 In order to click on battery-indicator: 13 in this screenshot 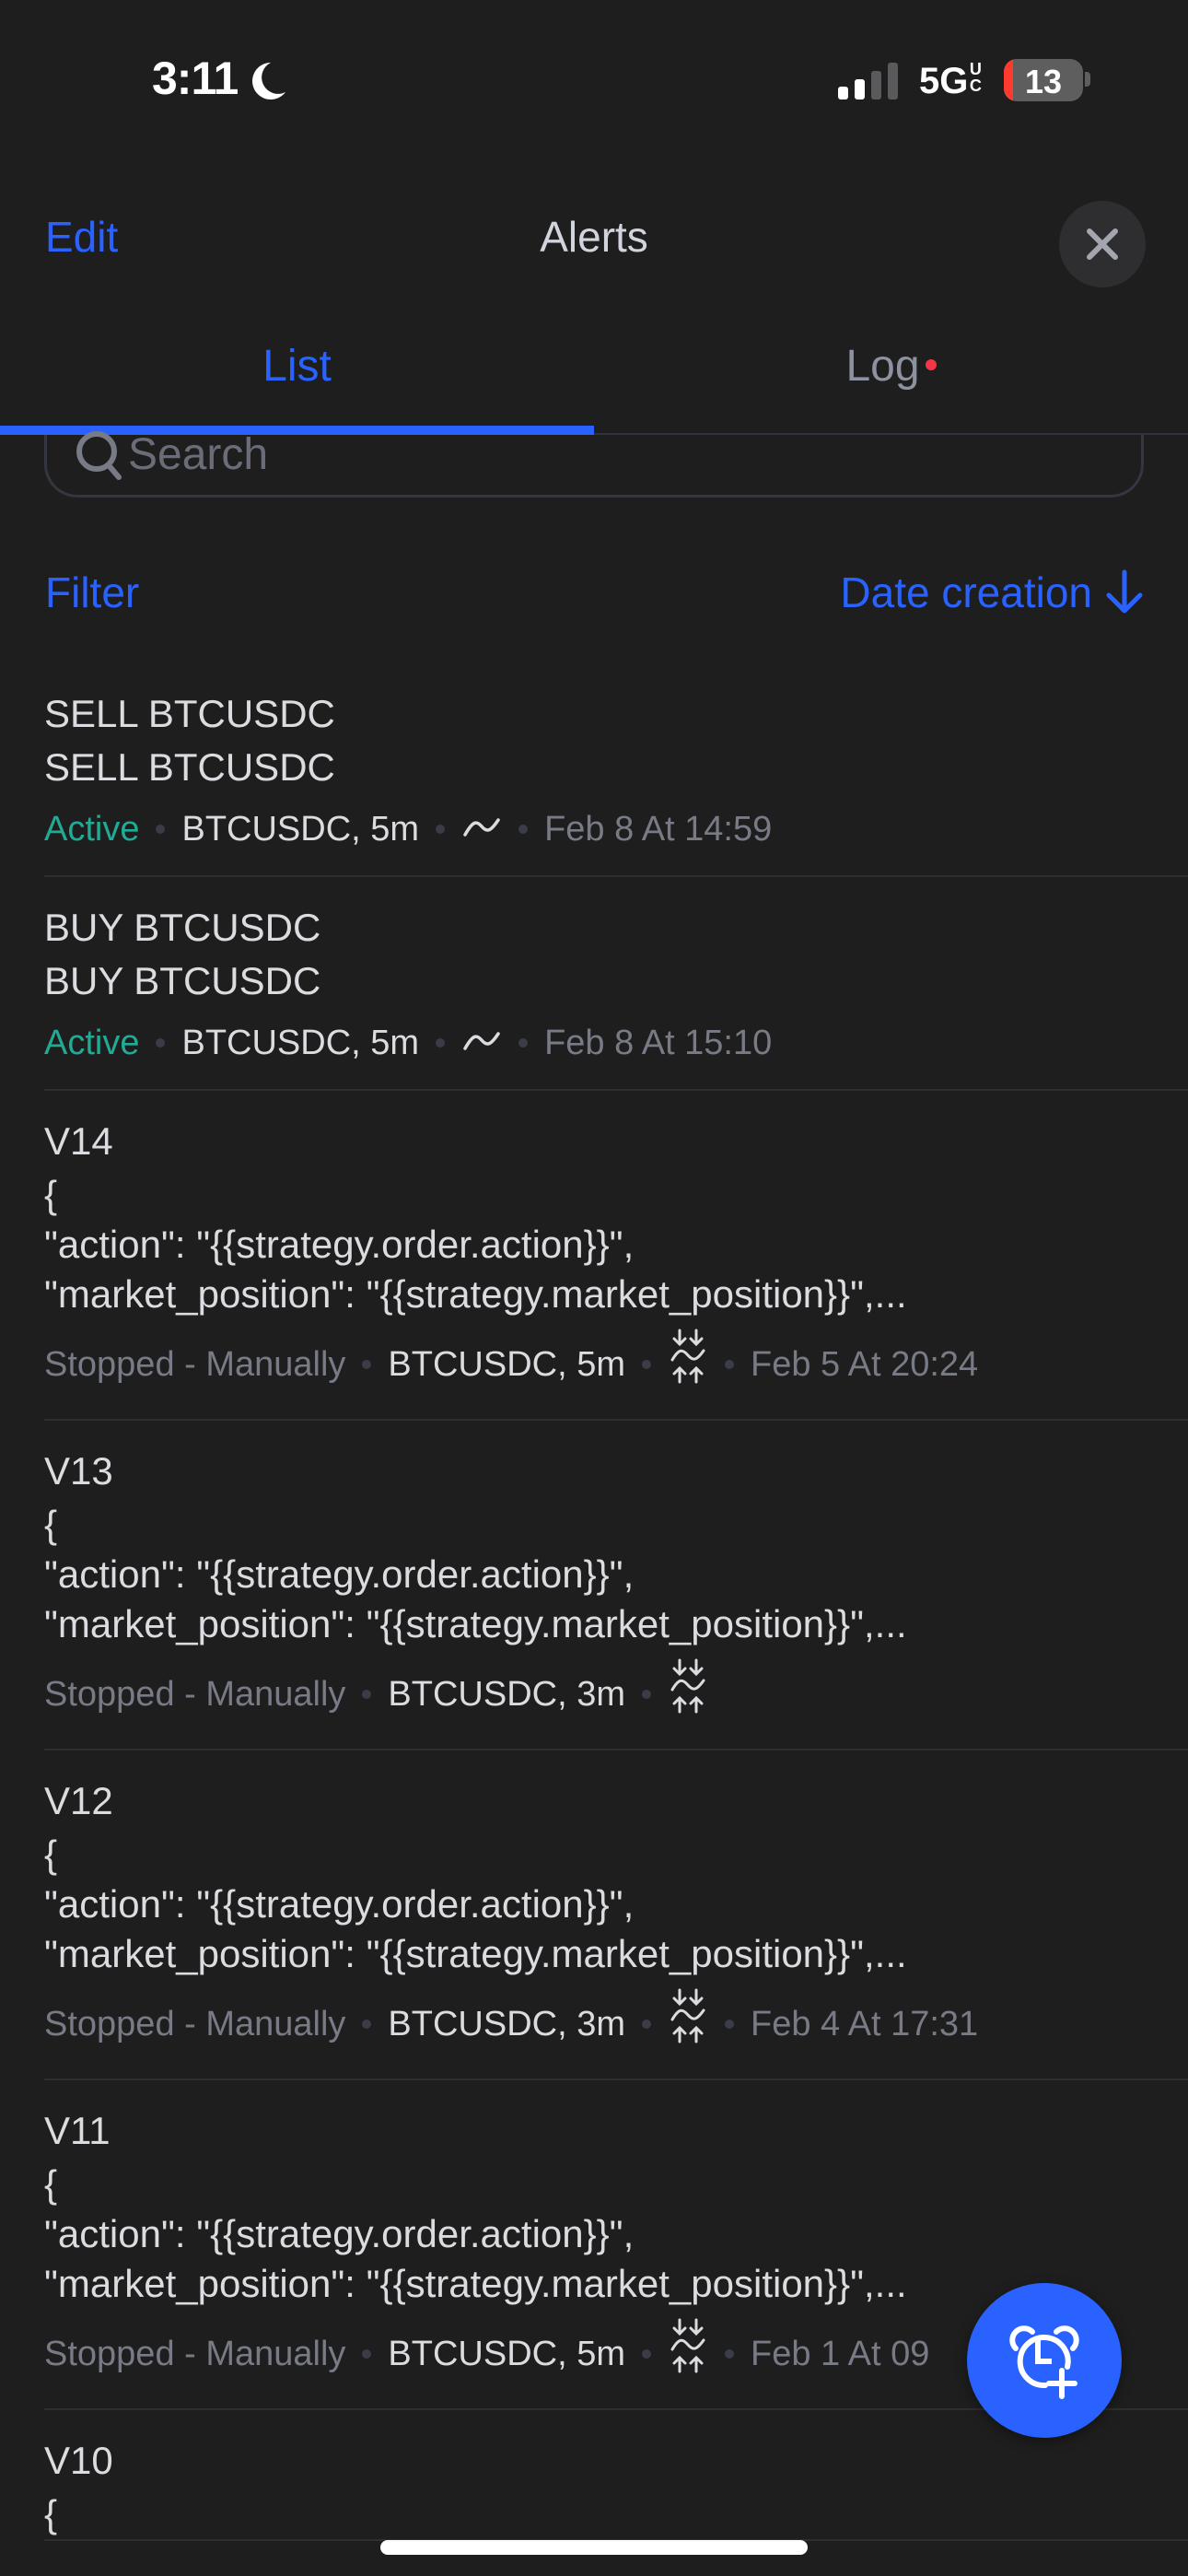, I will do `click(1043, 80)`.